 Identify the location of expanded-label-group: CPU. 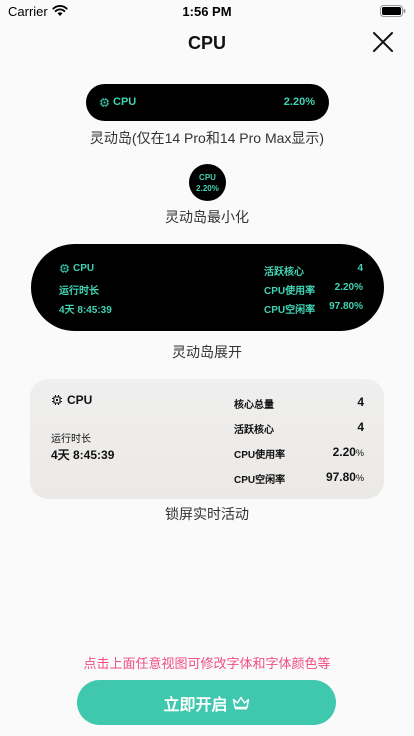
(76, 268).